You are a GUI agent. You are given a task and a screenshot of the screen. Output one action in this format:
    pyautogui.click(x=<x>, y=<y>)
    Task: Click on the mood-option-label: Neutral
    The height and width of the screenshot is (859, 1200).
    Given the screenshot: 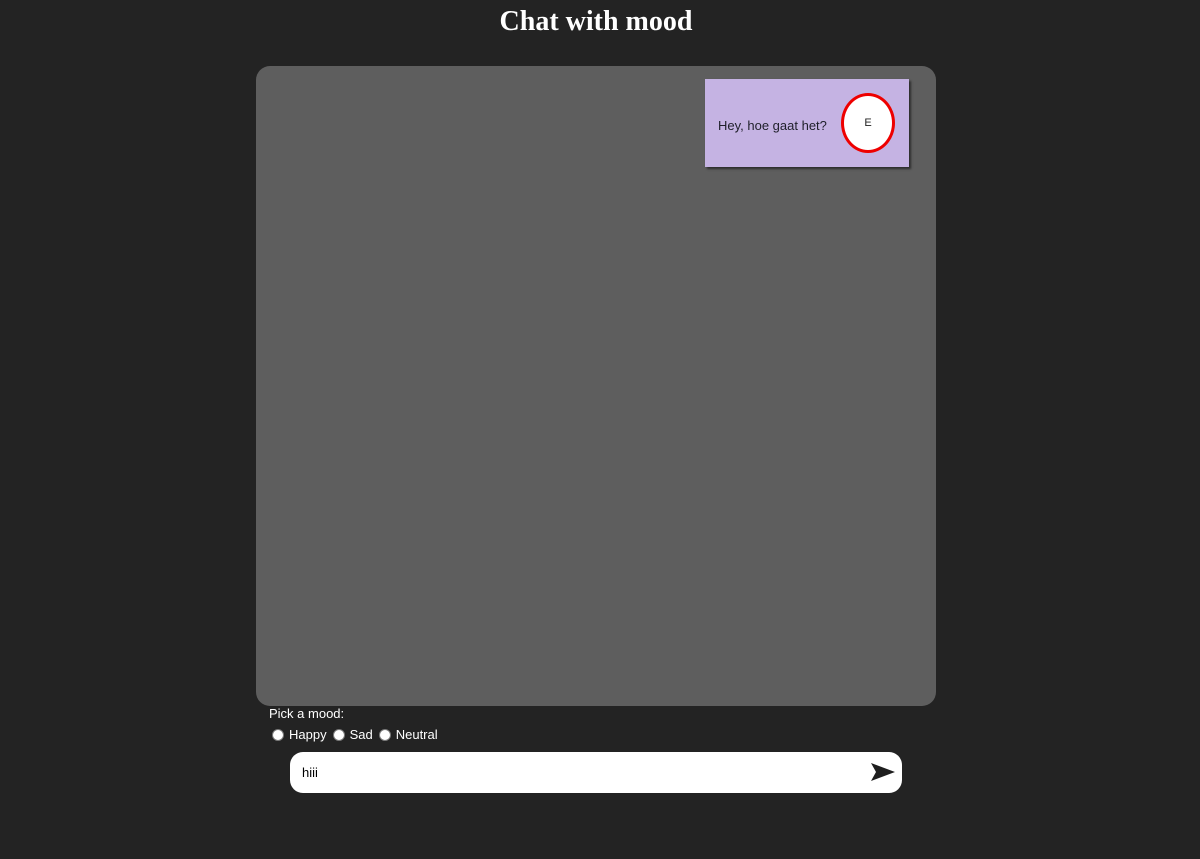 What is the action you would take?
    pyautogui.click(x=416, y=734)
    